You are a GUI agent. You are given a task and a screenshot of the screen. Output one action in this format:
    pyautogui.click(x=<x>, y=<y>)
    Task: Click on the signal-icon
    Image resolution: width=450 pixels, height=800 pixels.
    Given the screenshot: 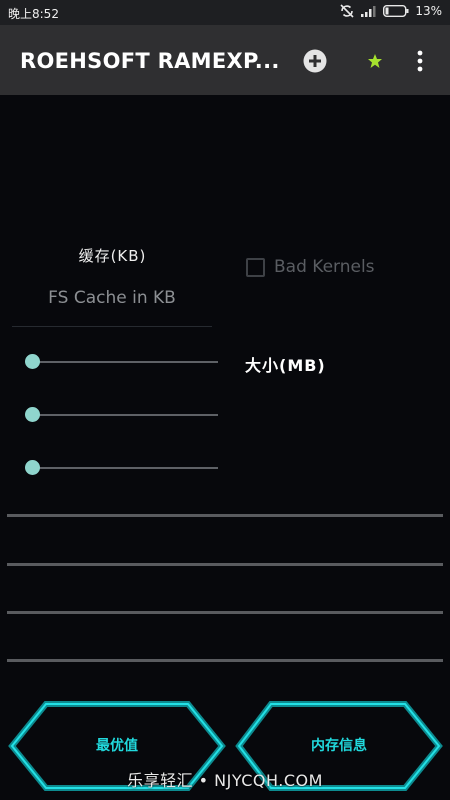 What is the action you would take?
    pyautogui.click(x=369, y=11)
    